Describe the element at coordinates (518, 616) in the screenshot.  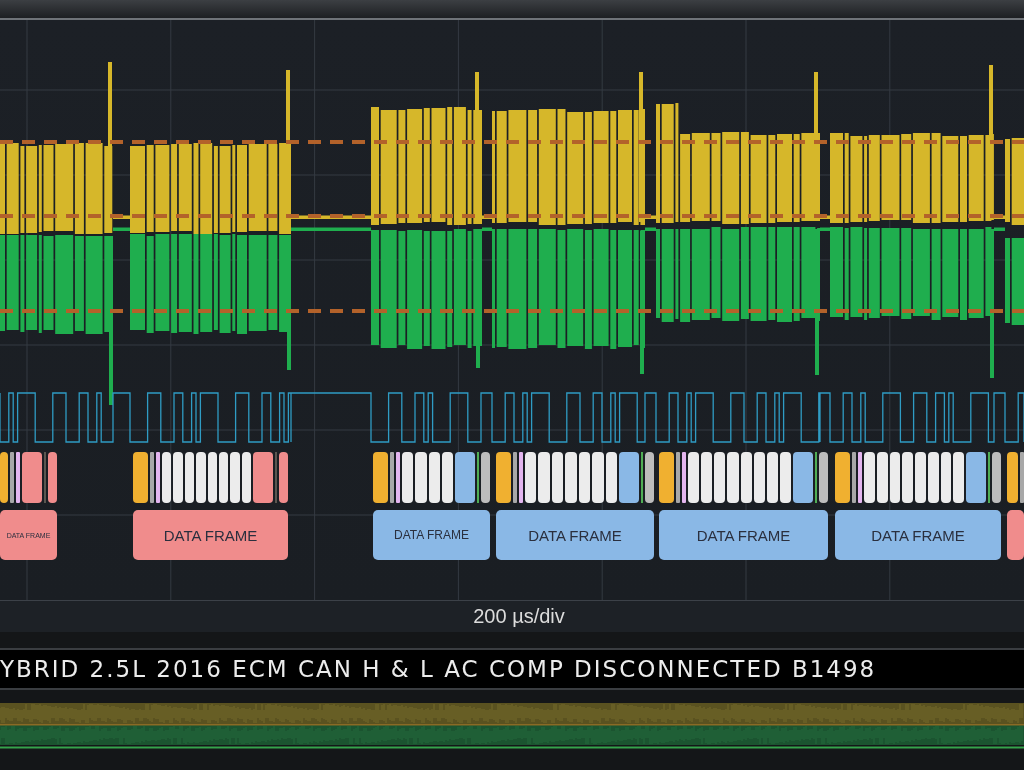
I see `timebase-label: 200 µs/div` at that location.